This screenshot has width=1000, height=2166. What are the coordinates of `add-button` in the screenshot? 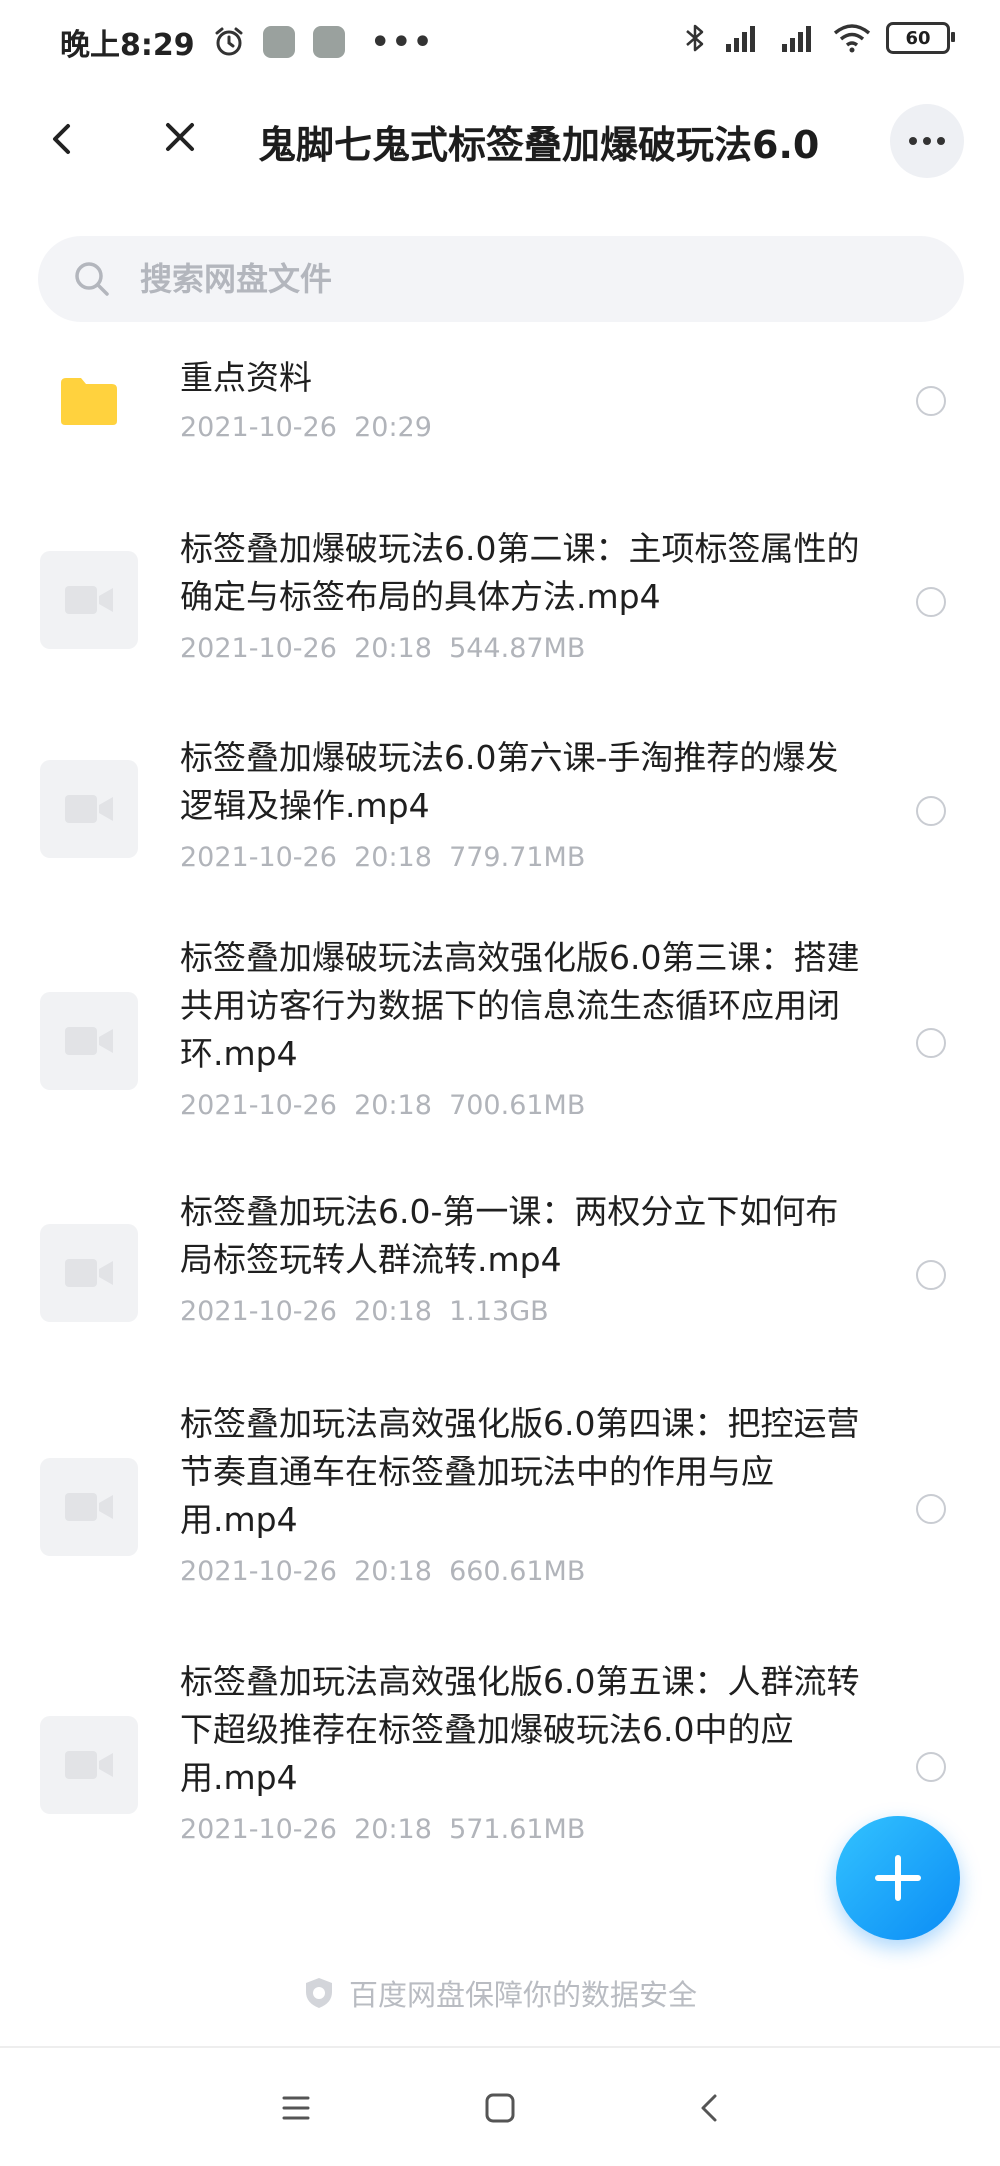 It's located at (898, 1878).